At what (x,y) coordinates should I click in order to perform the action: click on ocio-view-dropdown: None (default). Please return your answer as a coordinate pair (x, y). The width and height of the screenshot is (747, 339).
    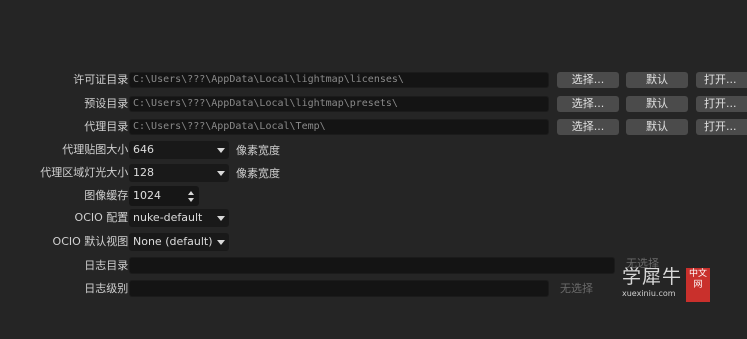
    Looking at the image, I should click on (179, 242).